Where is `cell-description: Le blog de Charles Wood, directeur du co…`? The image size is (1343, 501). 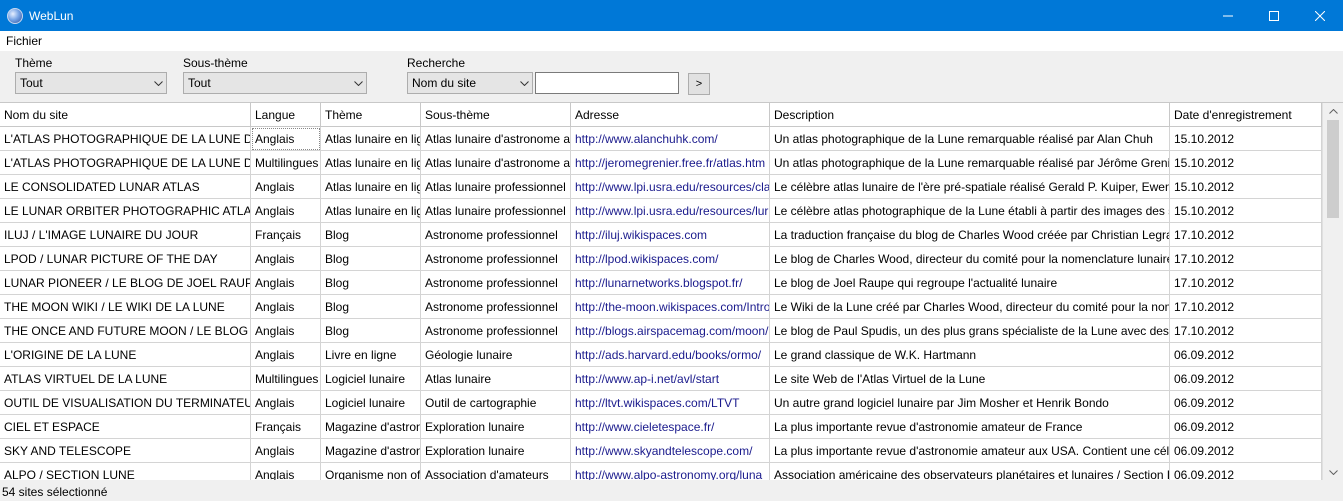 cell-description: Le blog de Charles Wood, directeur du co… is located at coordinates (970, 259).